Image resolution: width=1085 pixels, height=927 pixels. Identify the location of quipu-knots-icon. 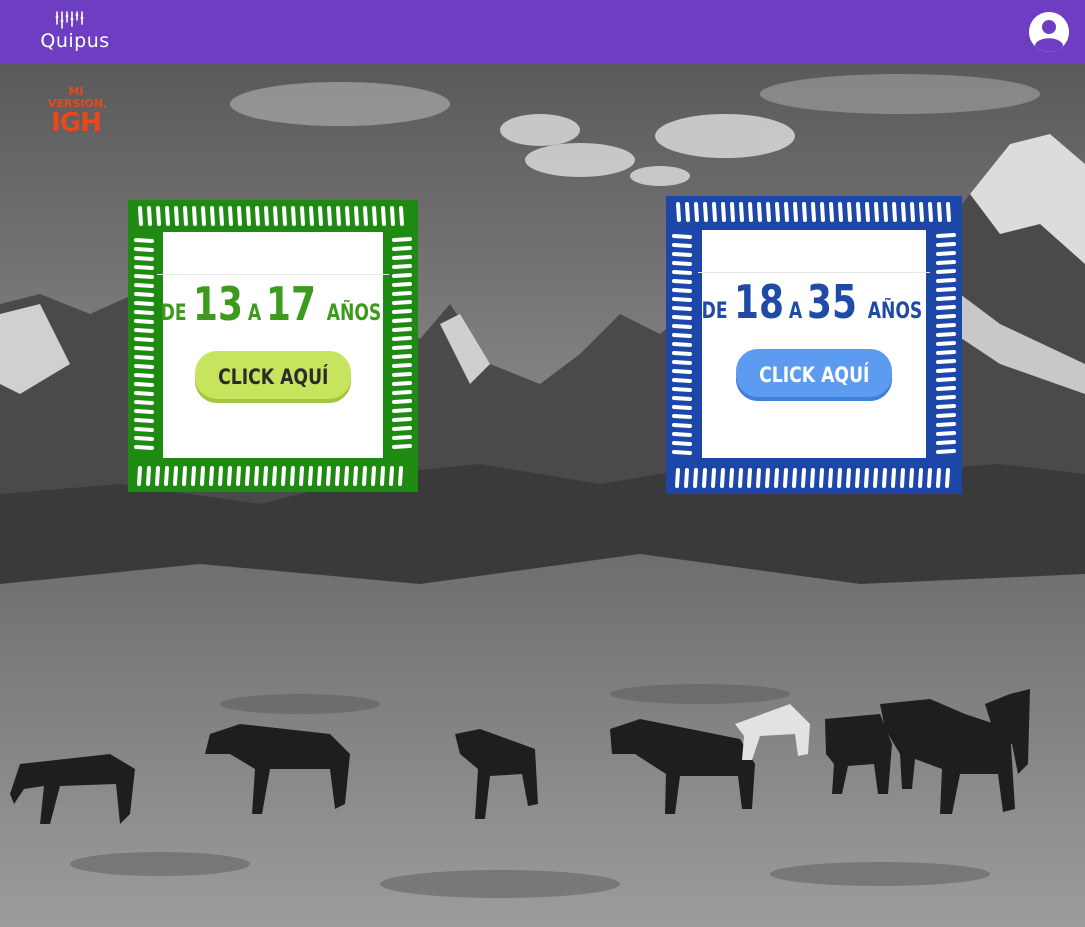
(69, 20).